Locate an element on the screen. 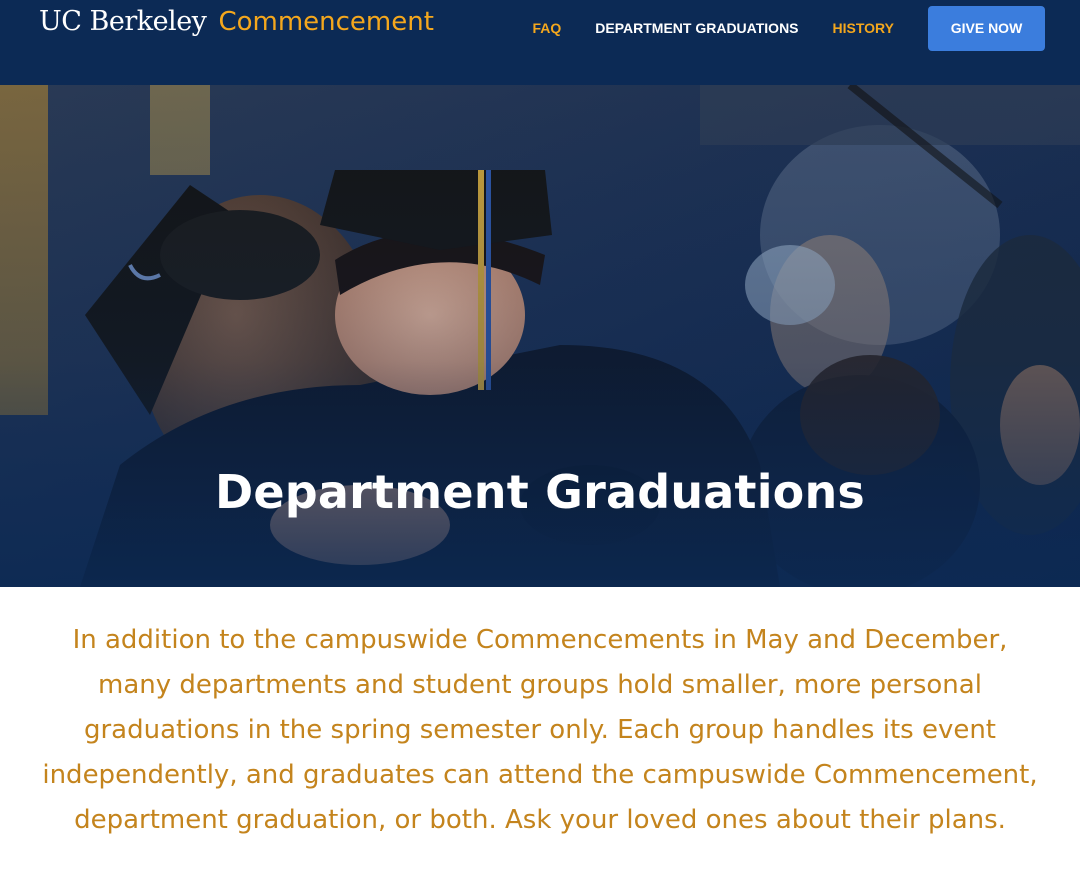  site-logo: UC Berkeley Commencement is located at coordinates (236, 24).